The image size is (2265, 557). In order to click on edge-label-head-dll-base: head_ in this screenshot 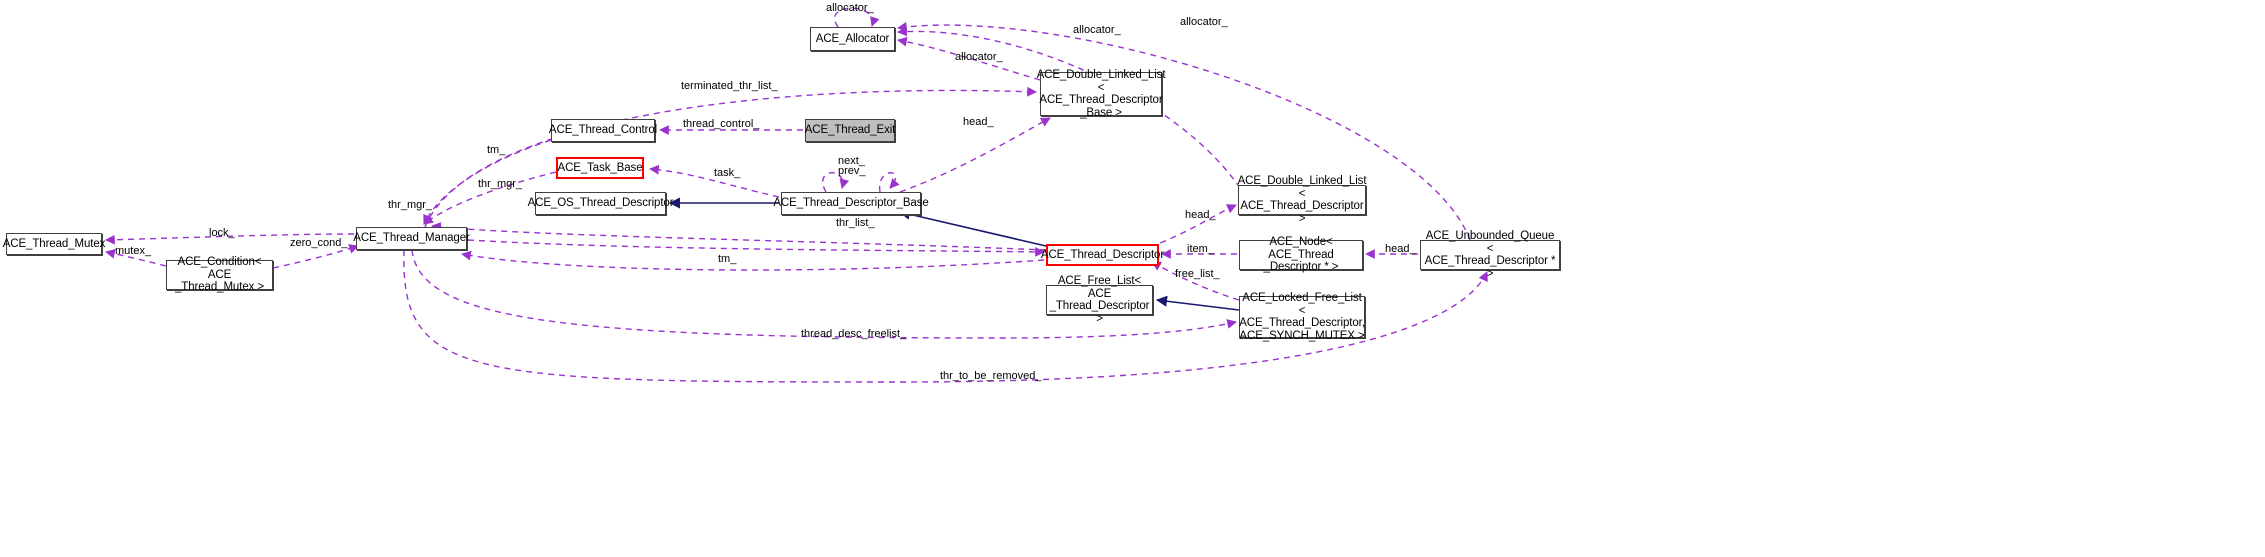, I will do `click(978, 122)`.